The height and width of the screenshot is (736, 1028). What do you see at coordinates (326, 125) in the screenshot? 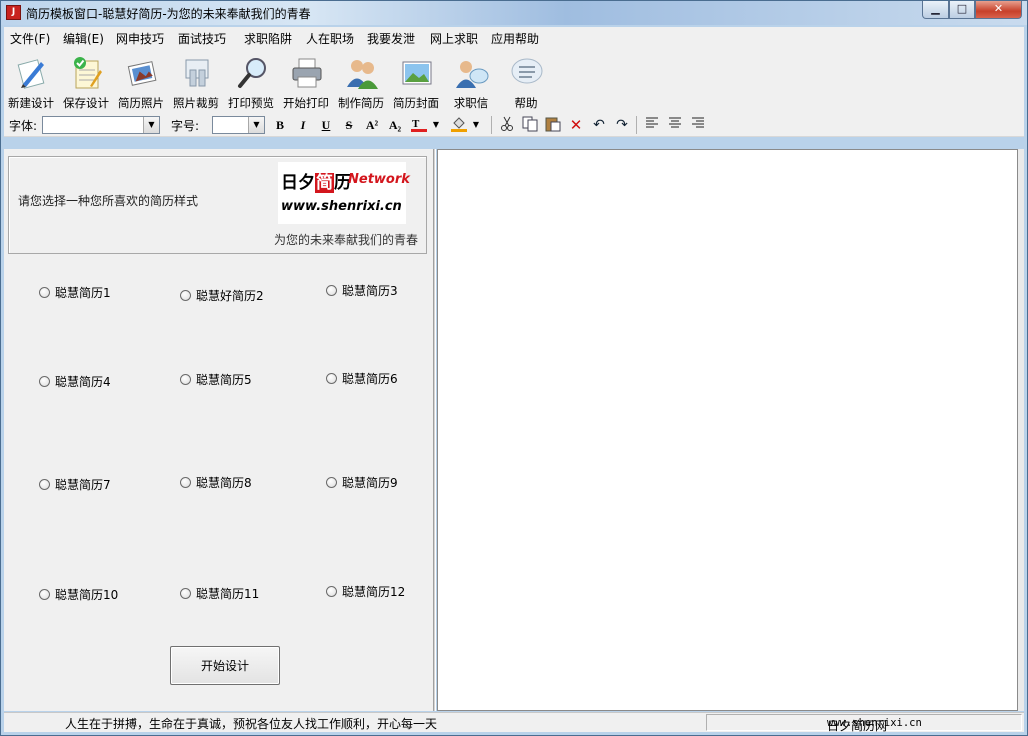
I see `underline-button: U` at bounding box center [326, 125].